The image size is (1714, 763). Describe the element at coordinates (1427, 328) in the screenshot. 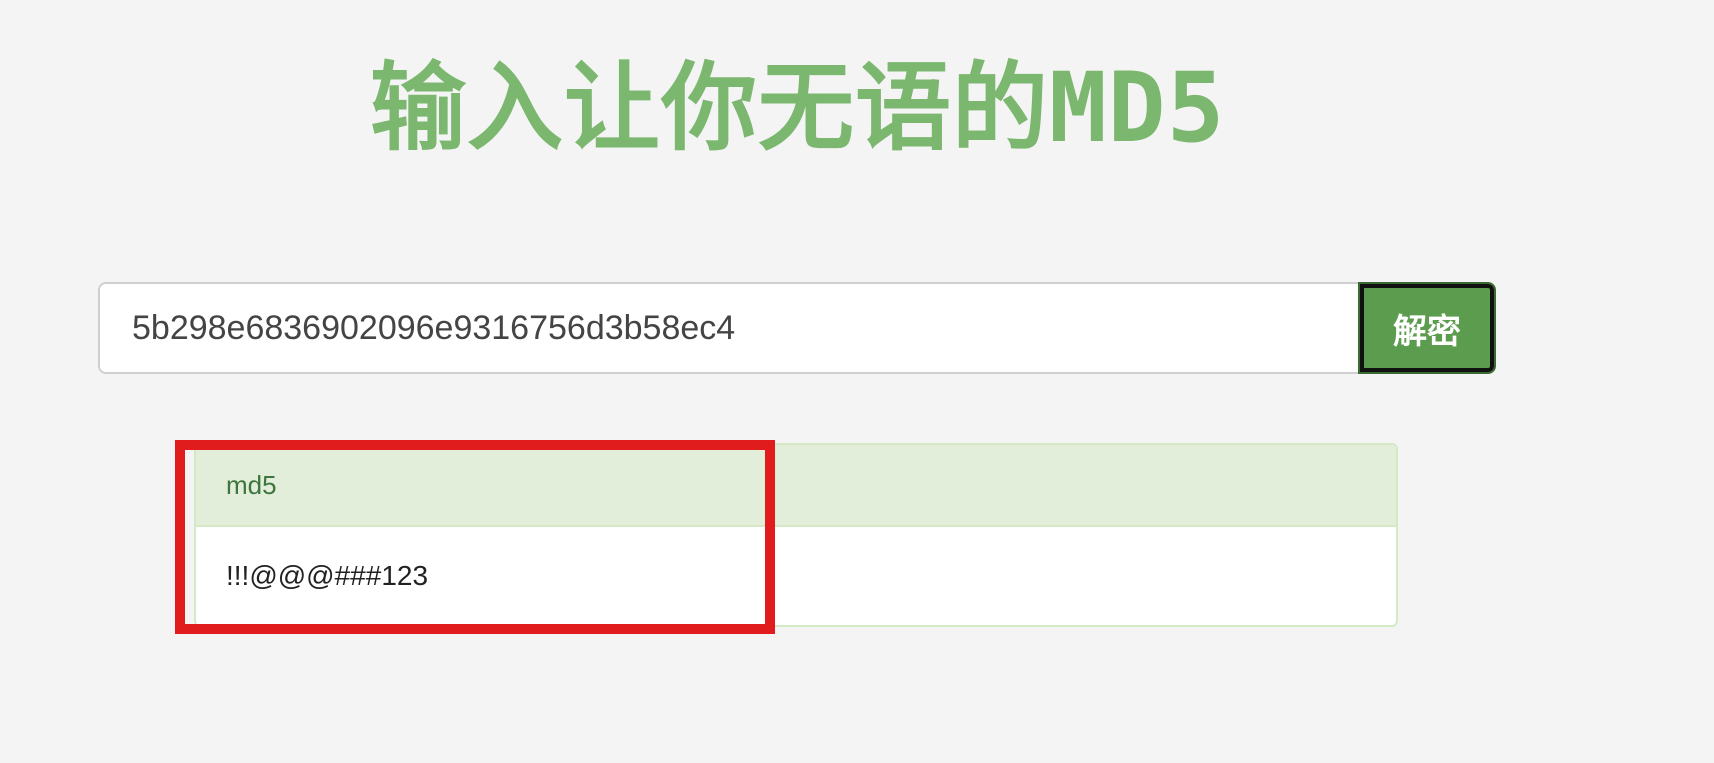

I see `decrypt-button: 解密` at that location.